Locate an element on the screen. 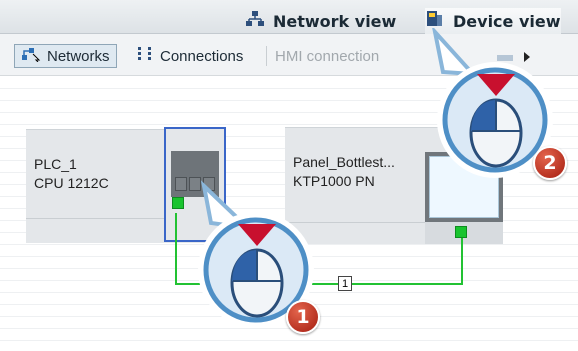 This screenshot has width=578, height=351. network-view-label: Network view is located at coordinates (335, 21).